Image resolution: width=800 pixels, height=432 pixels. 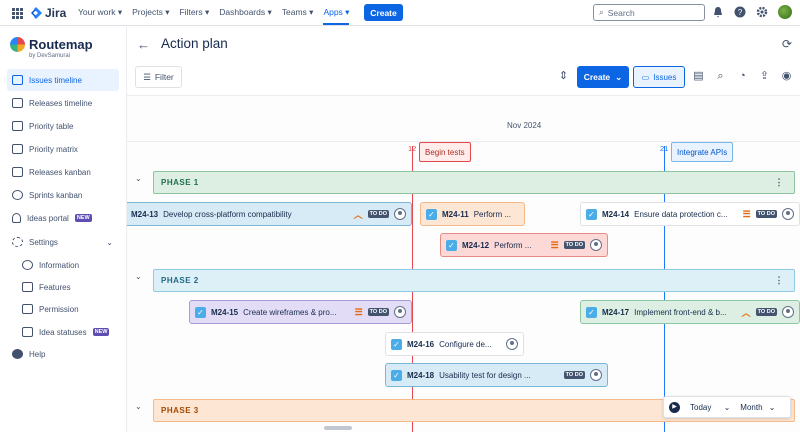 I want to click on task-bar-m24-15: ✓ M24-15 Create wireframes & pro... ☰ TO DO, so click(x=300, y=312).